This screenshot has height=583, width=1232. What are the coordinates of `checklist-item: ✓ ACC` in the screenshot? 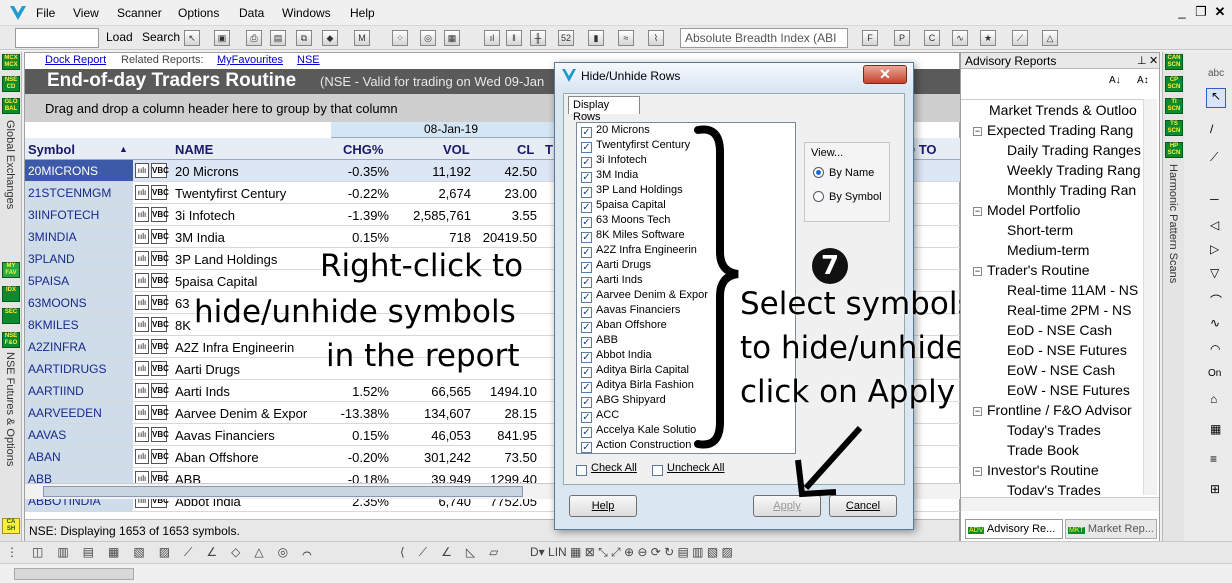 It's located at (600, 416).